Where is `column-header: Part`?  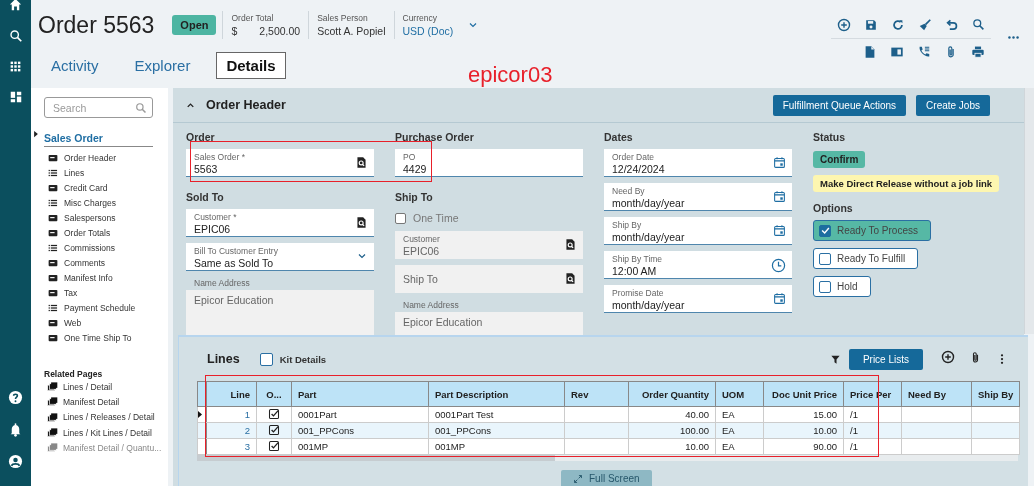 column-header: Part is located at coordinates (360, 394).